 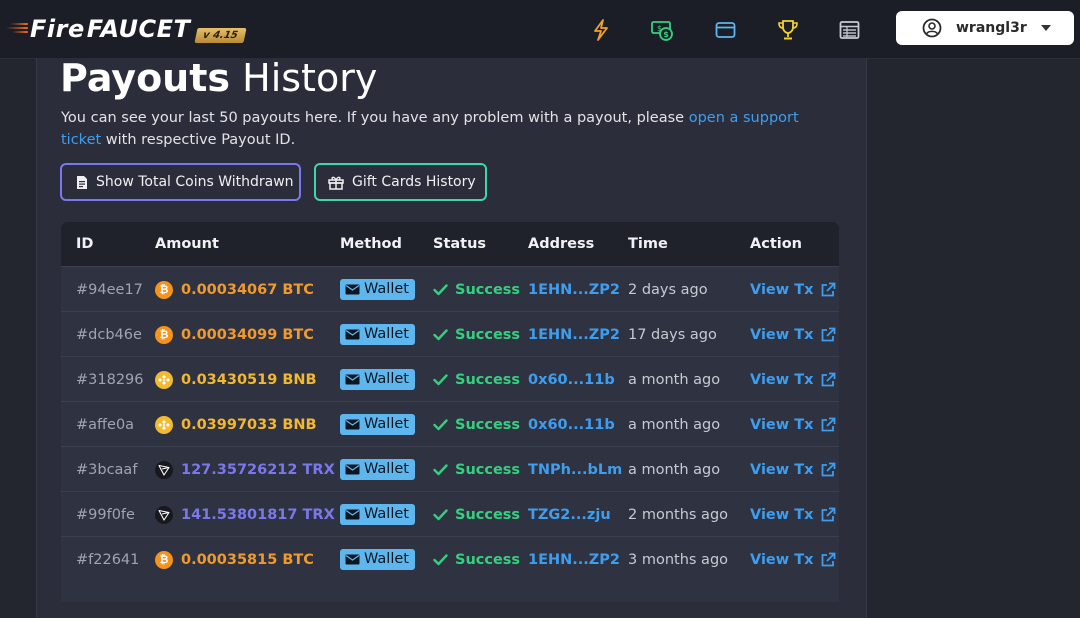 I want to click on payout-amount-value: 0.00034067 BTC, so click(x=247, y=289).